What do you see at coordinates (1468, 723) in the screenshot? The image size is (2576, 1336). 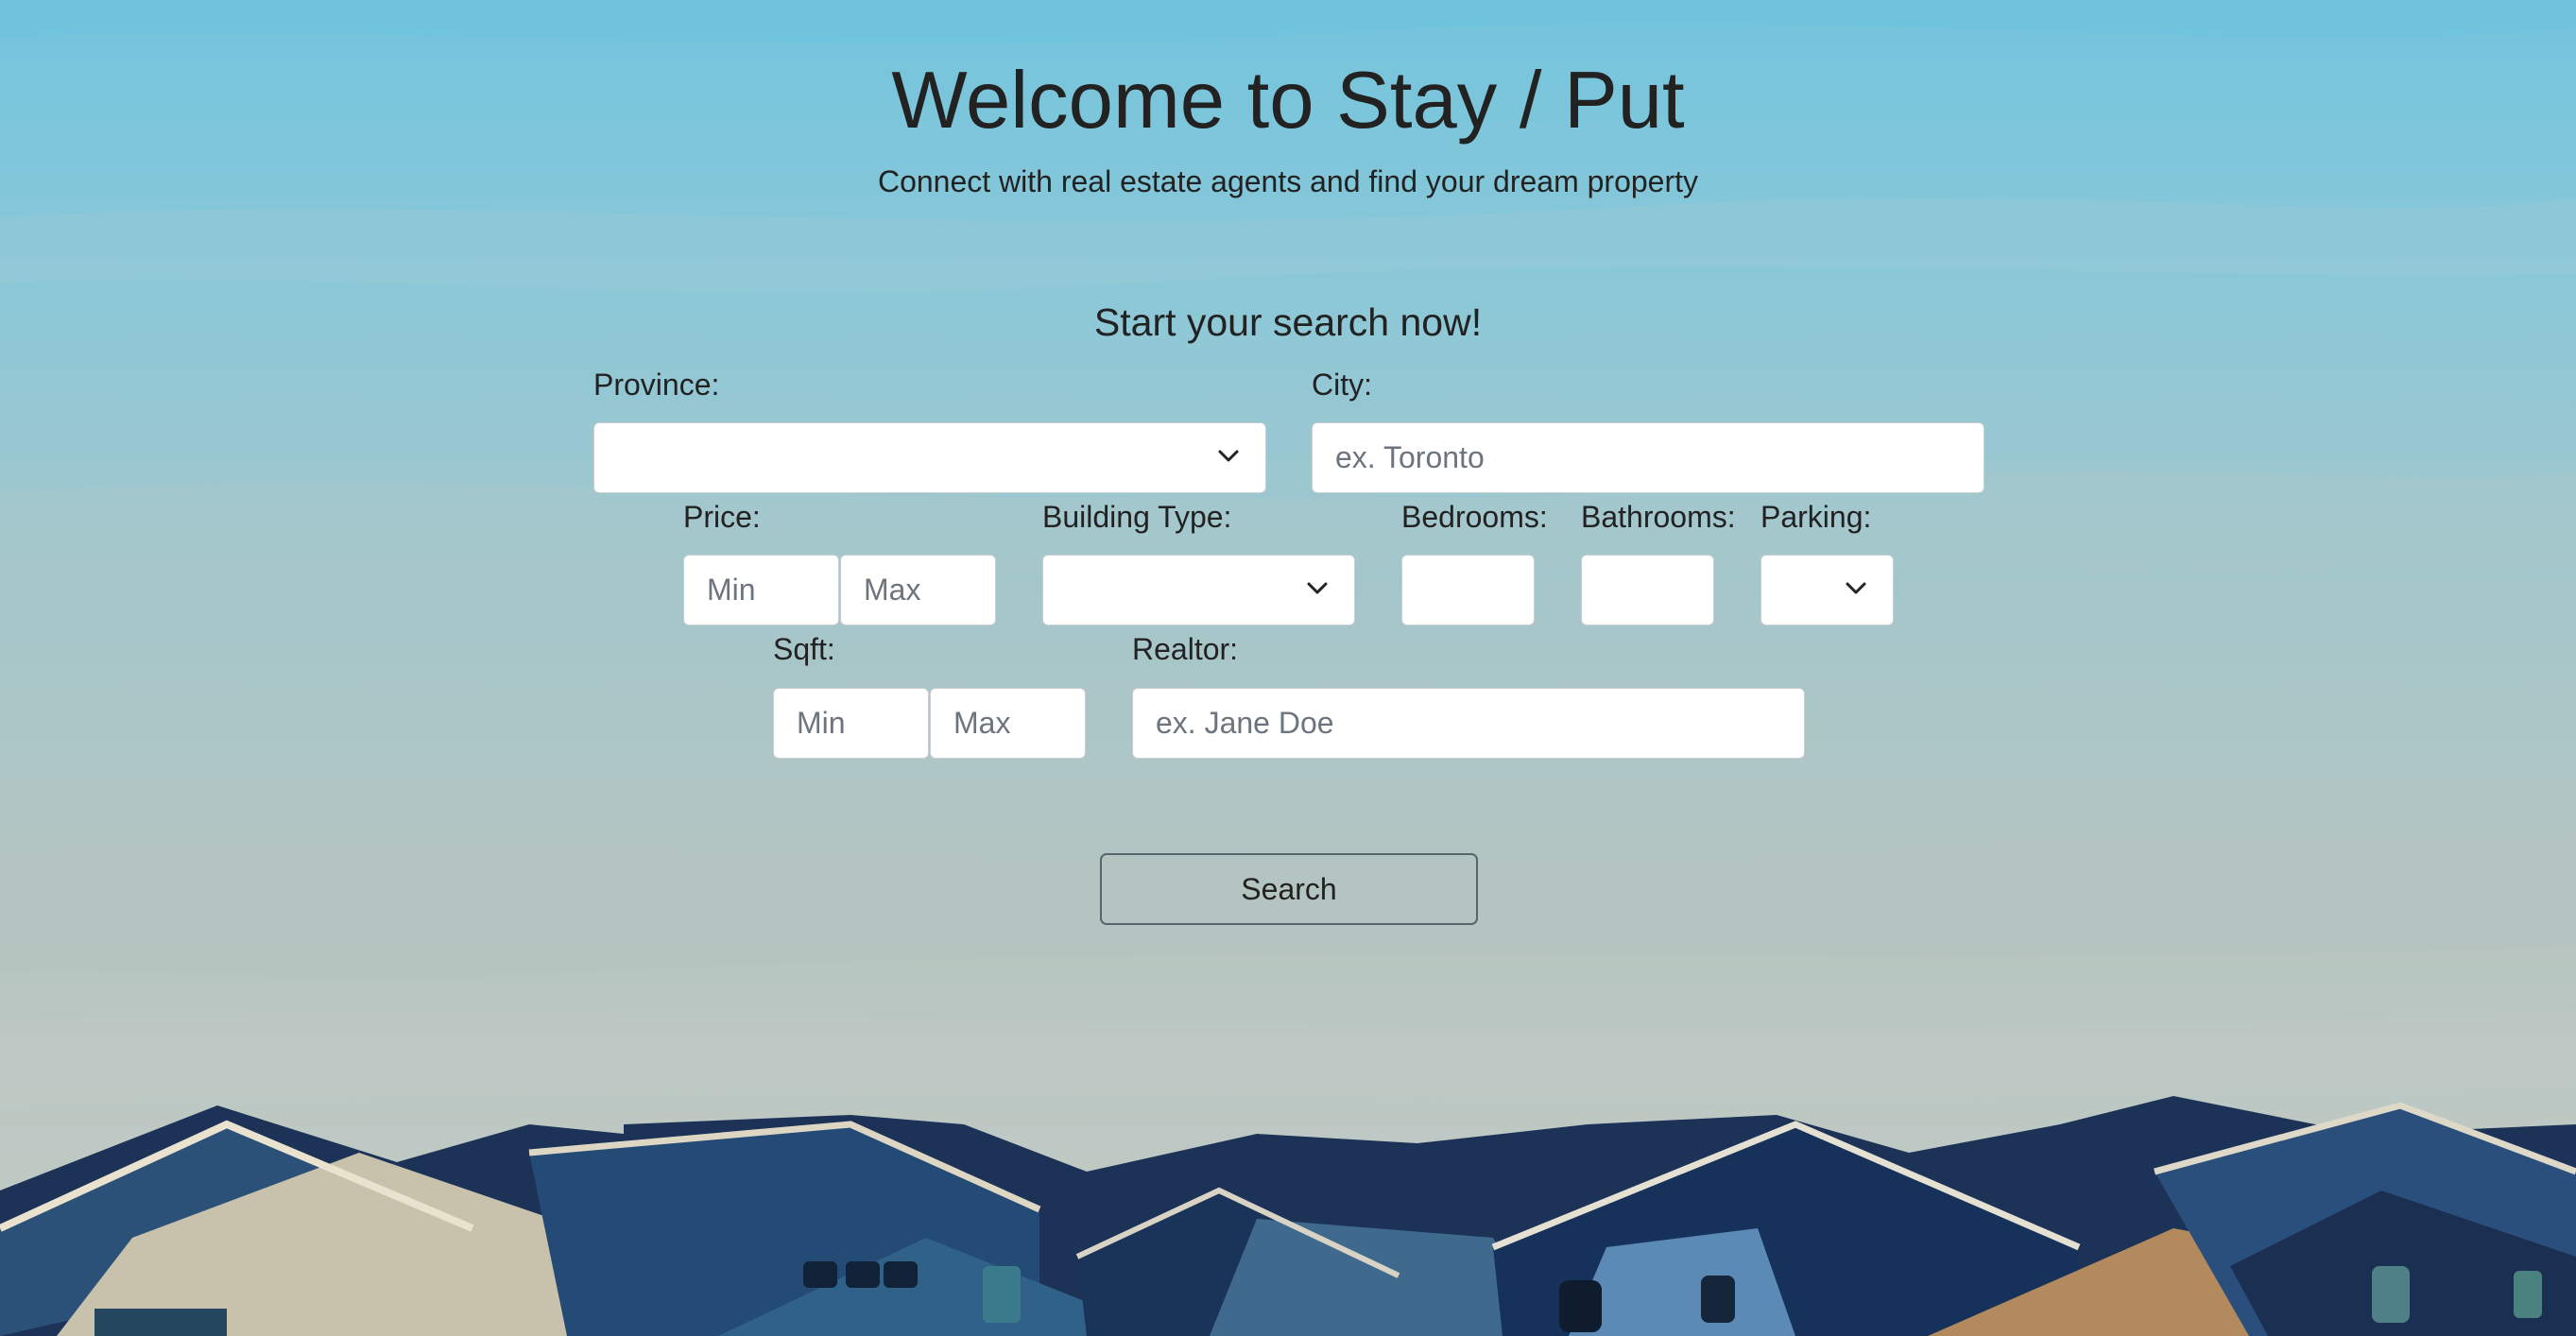 I see `realtor-input` at bounding box center [1468, 723].